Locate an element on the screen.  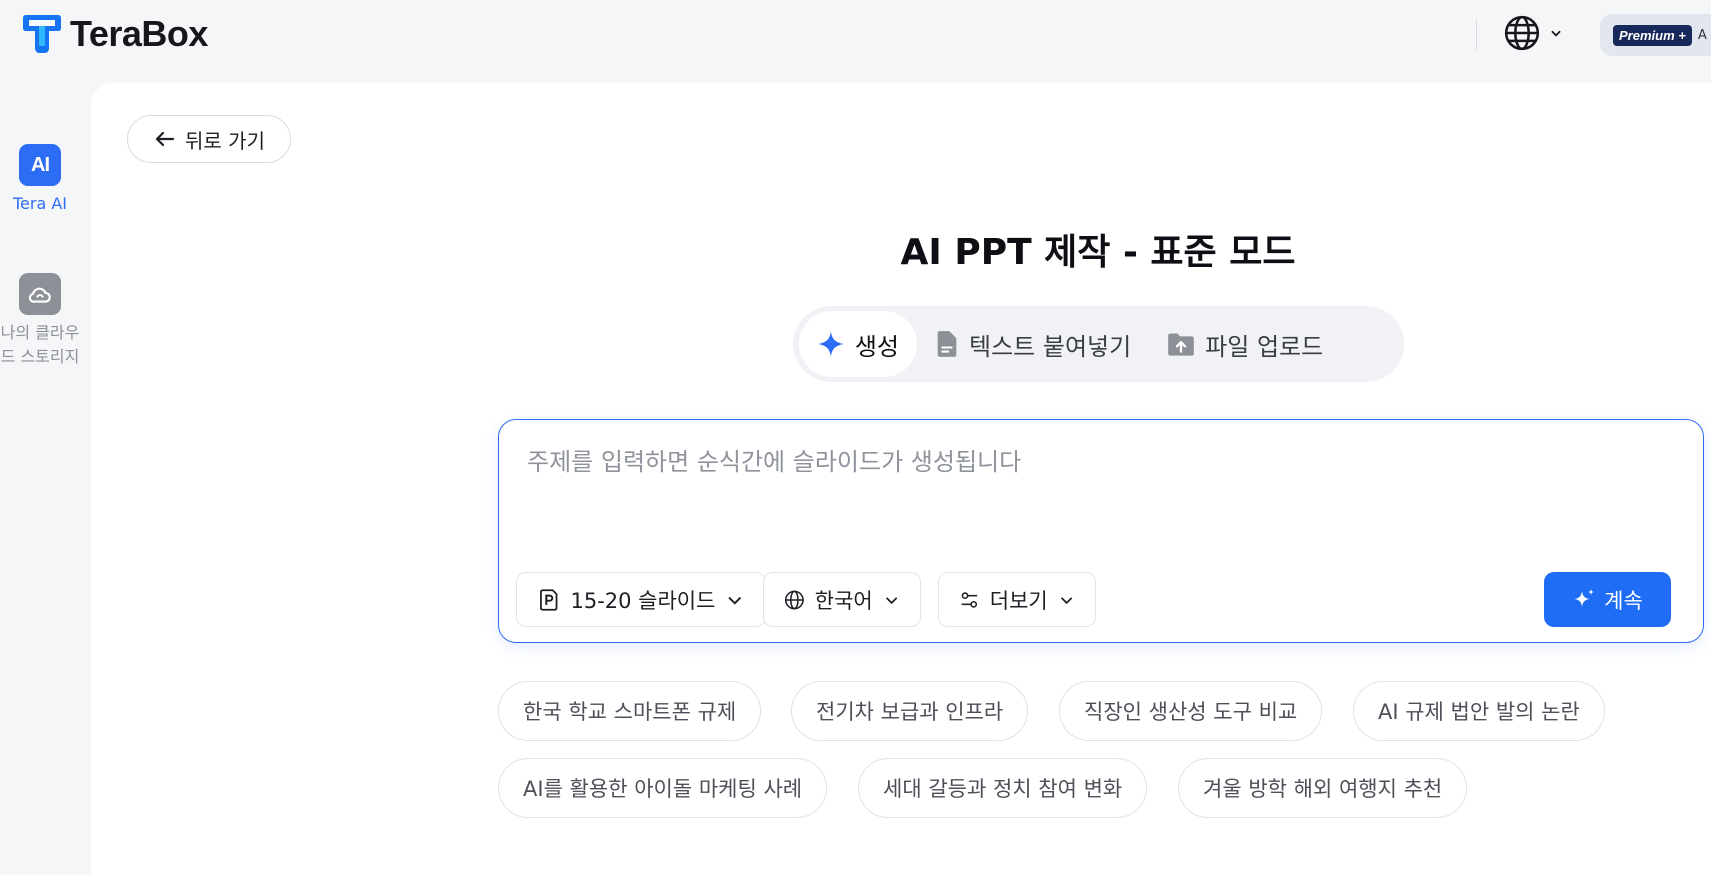
back-button-label: 뒤로 가기 is located at coordinates (225, 140).